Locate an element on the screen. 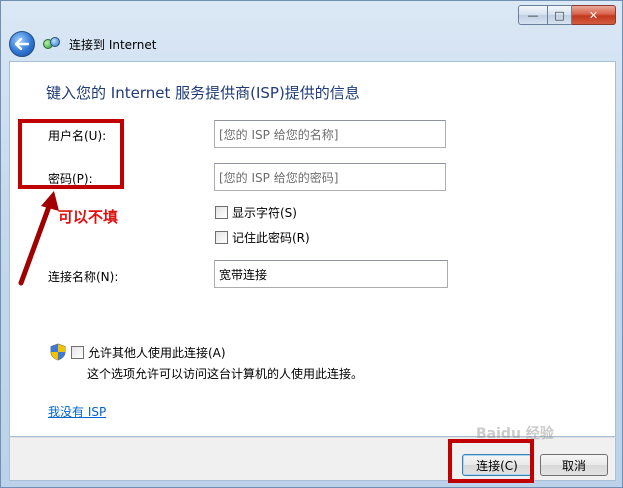 This screenshot has height=488, width=623. cancel-button: 取消 is located at coordinates (574, 465).